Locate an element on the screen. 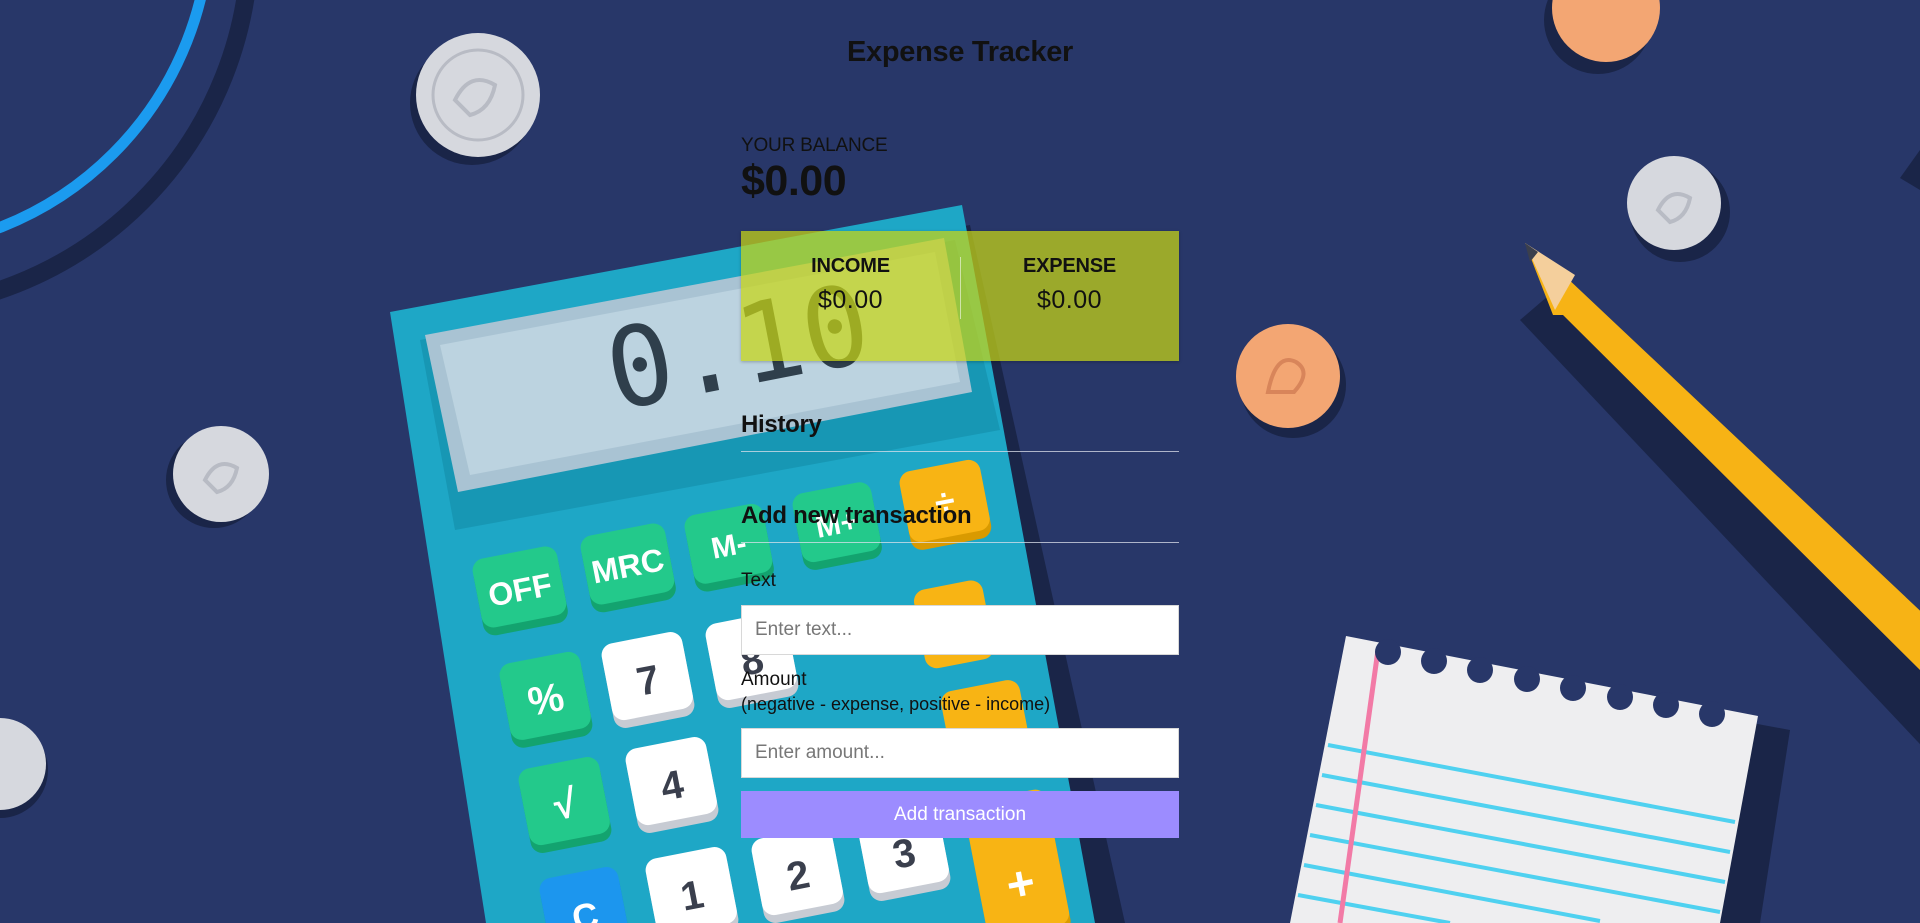  income-label: INCOME is located at coordinates (850, 266).